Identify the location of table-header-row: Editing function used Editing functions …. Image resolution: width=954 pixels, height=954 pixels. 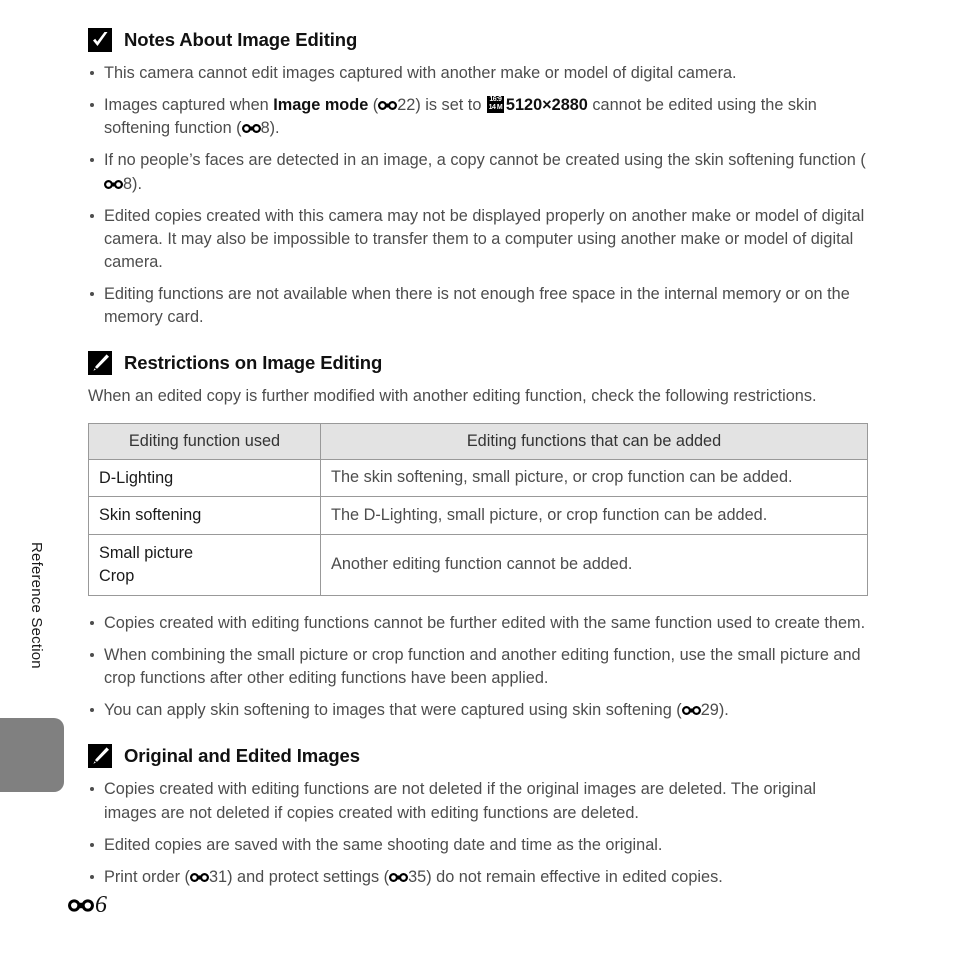
(478, 441).